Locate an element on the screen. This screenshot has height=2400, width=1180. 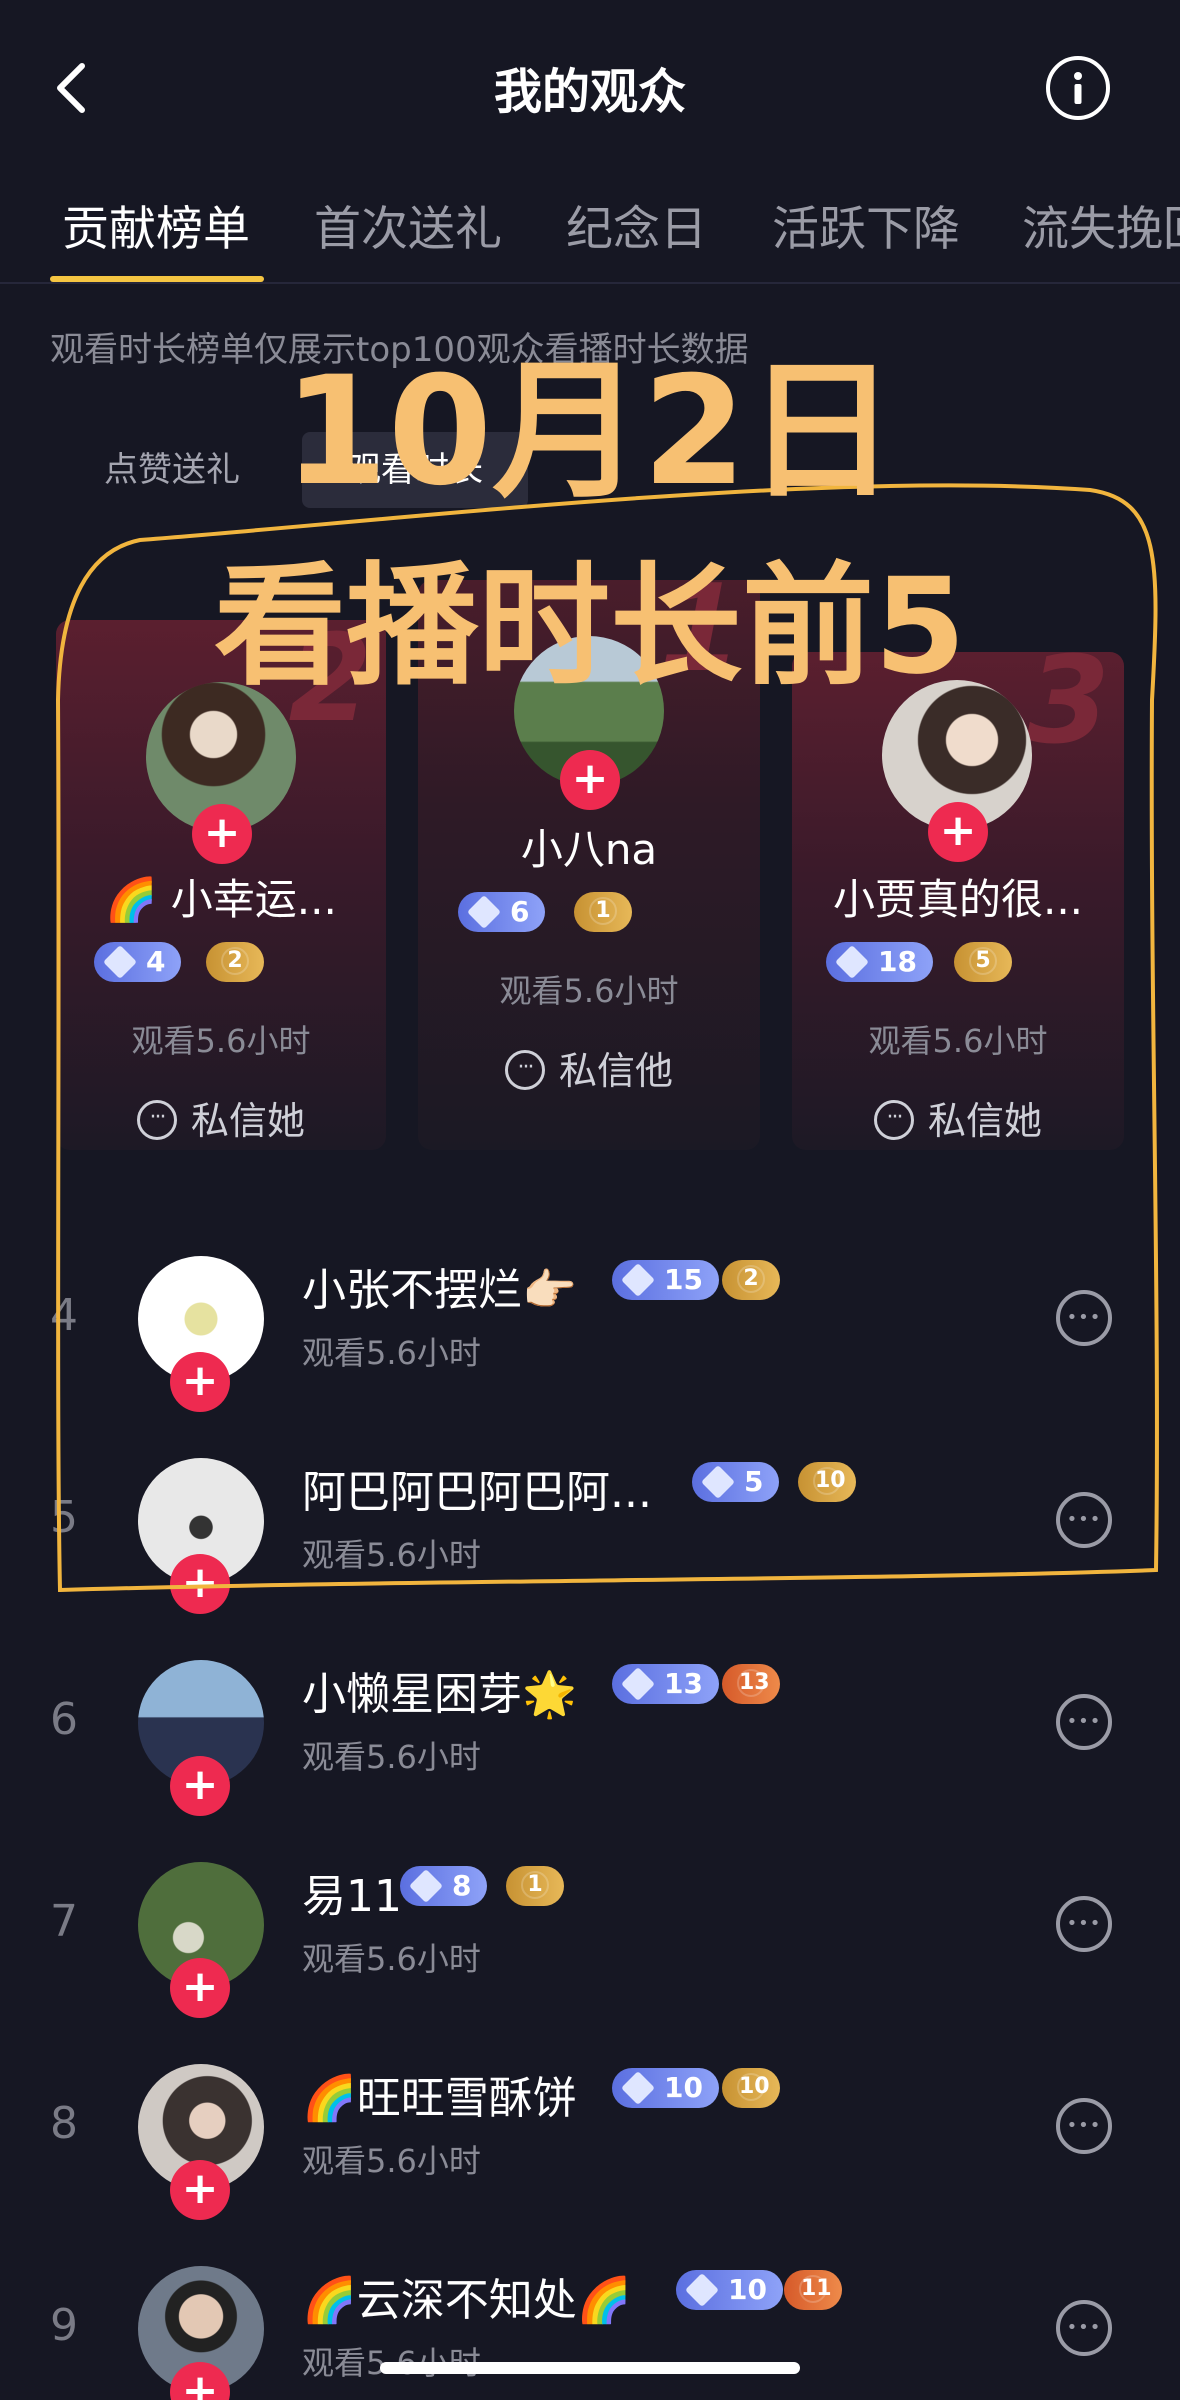
annotation-caption: 看播时长前5 is located at coordinates (590, 627).